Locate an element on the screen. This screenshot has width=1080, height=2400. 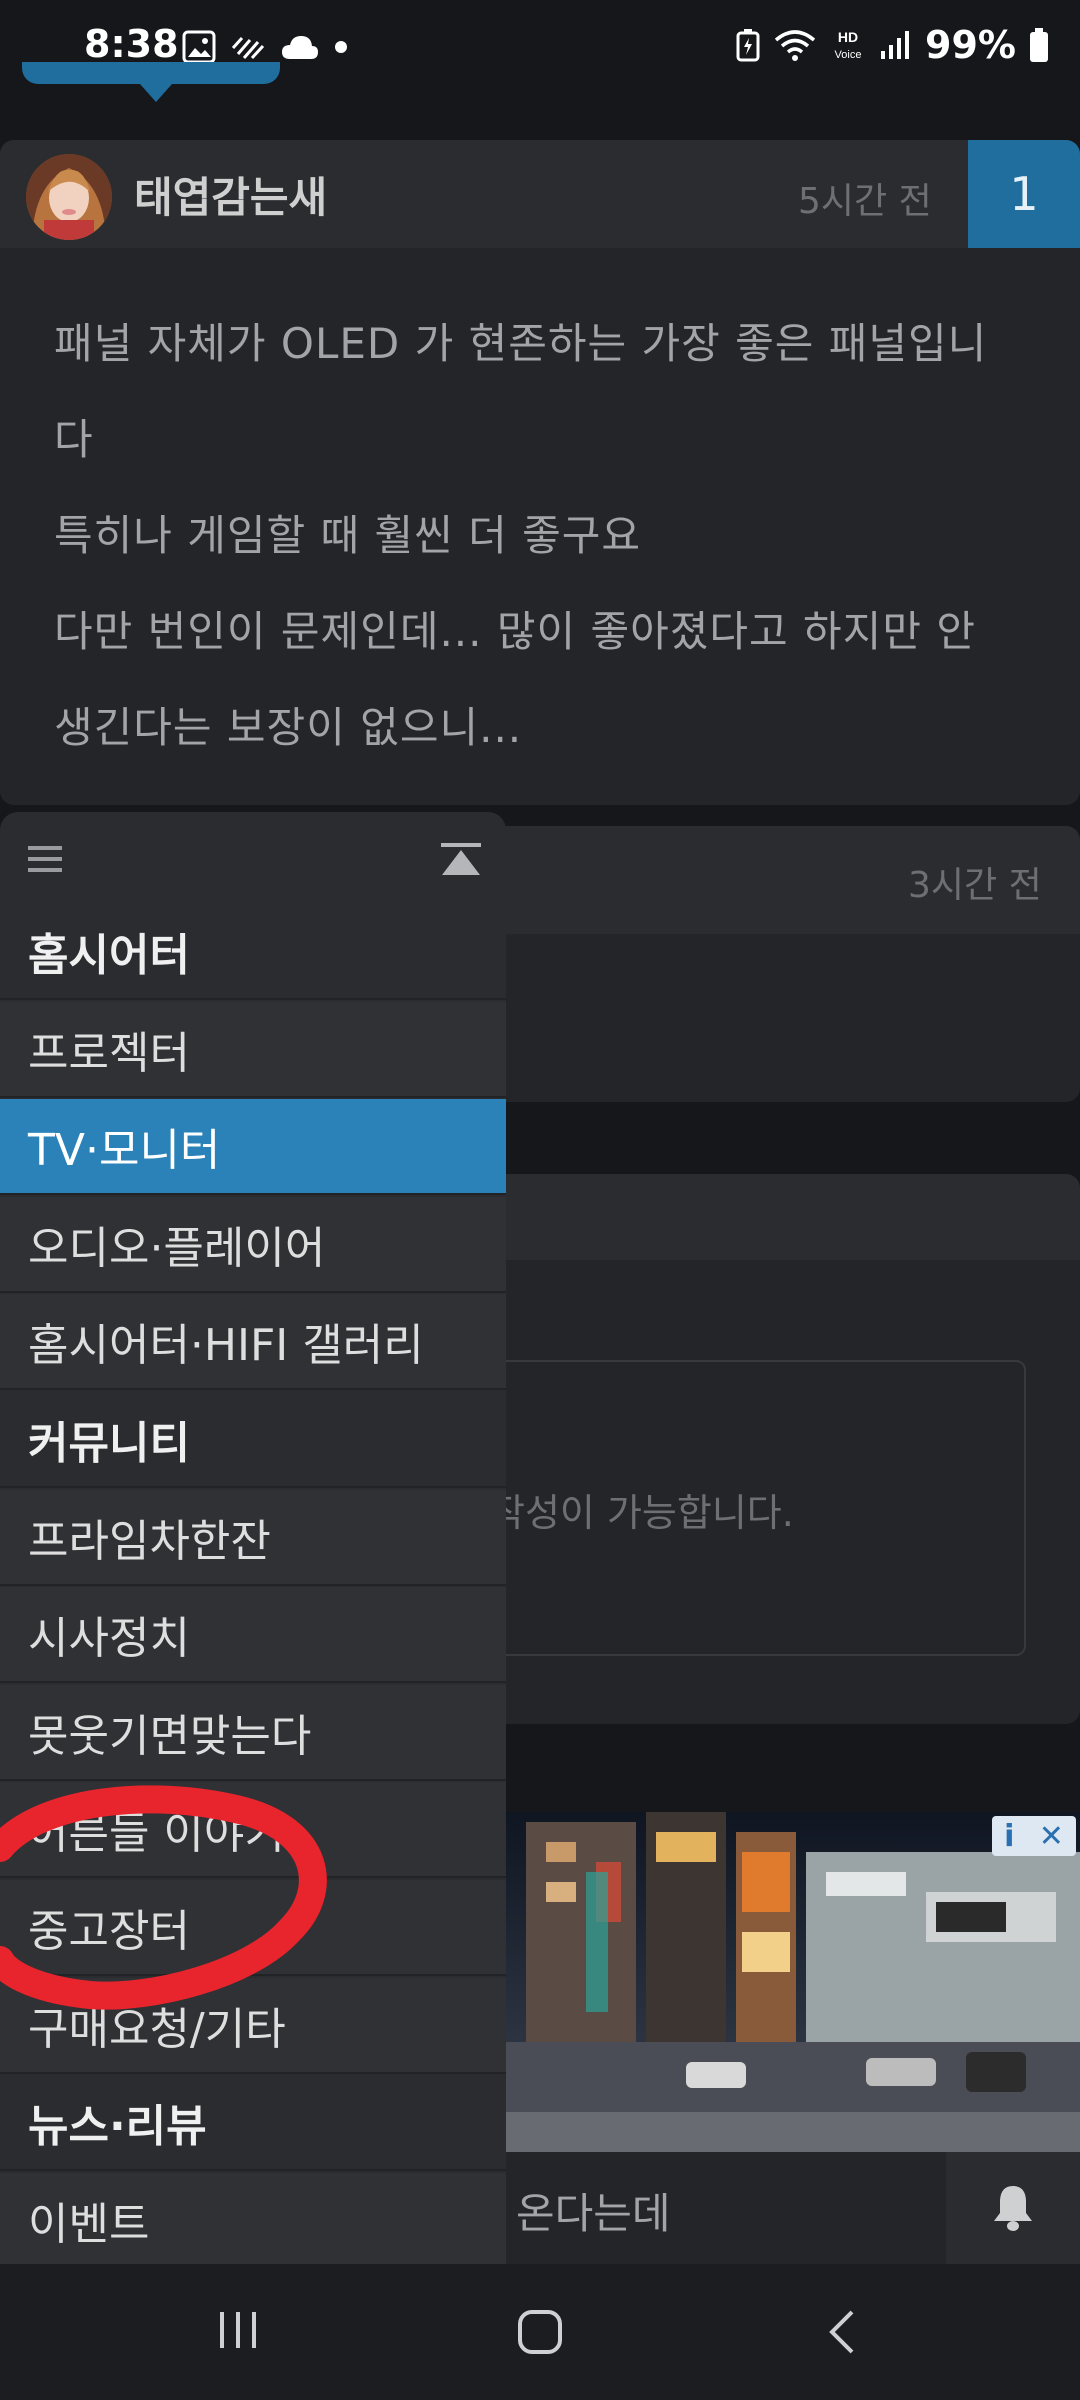
menu-item: 프로젝터 is located at coordinates (253, 1049).